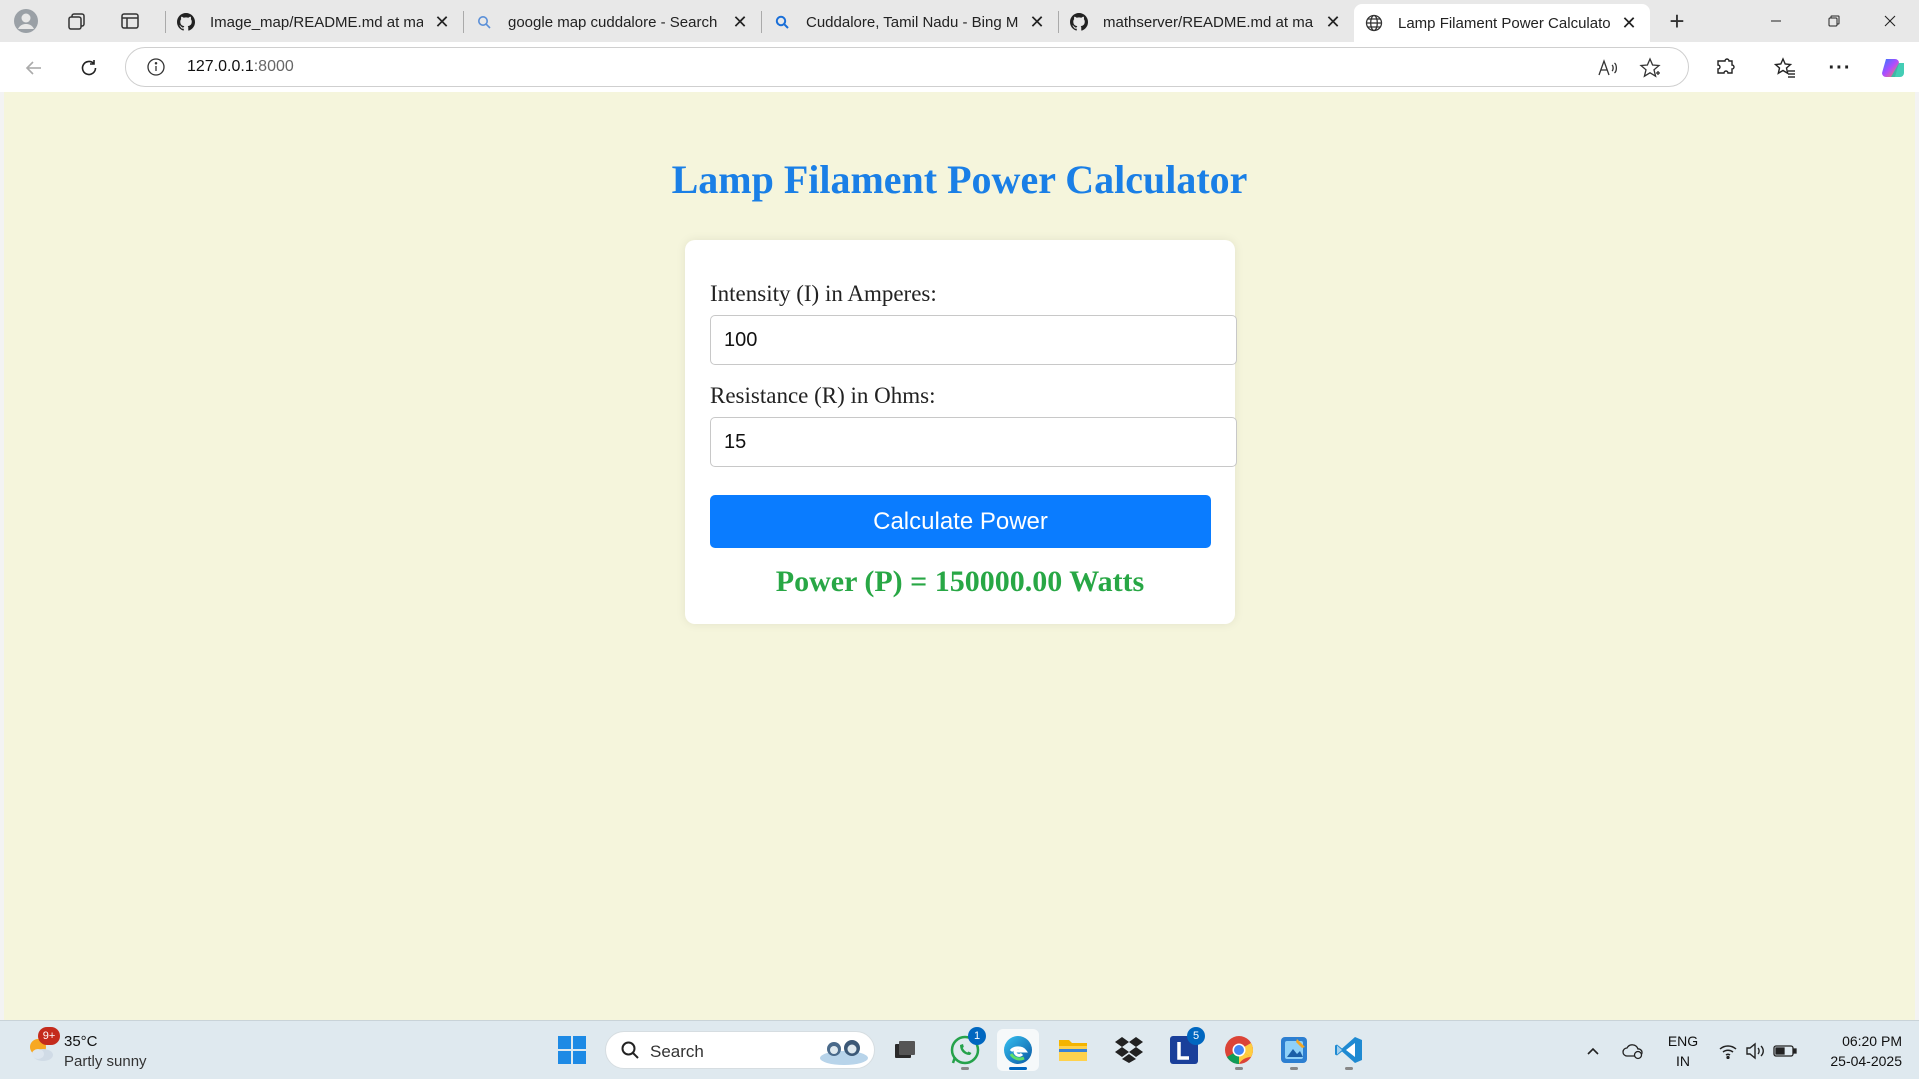 The width and height of the screenshot is (1919, 1079). I want to click on vscode-icon, so click(1349, 1050).